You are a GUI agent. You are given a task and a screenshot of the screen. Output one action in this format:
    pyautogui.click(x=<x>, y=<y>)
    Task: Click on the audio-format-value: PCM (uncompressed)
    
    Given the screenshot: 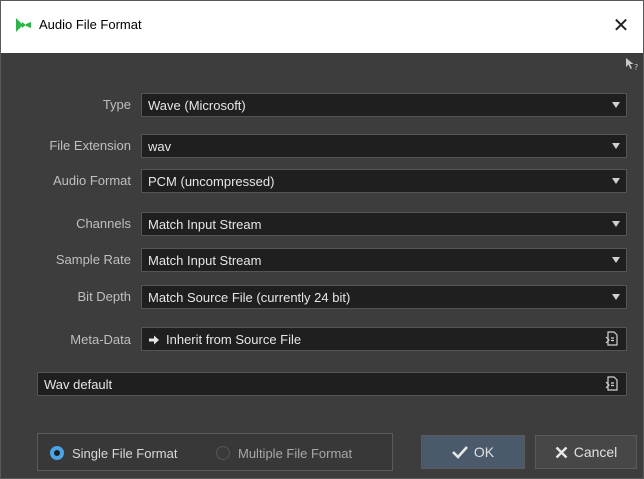 What is the action you would take?
    pyautogui.click(x=211, y=181)
    